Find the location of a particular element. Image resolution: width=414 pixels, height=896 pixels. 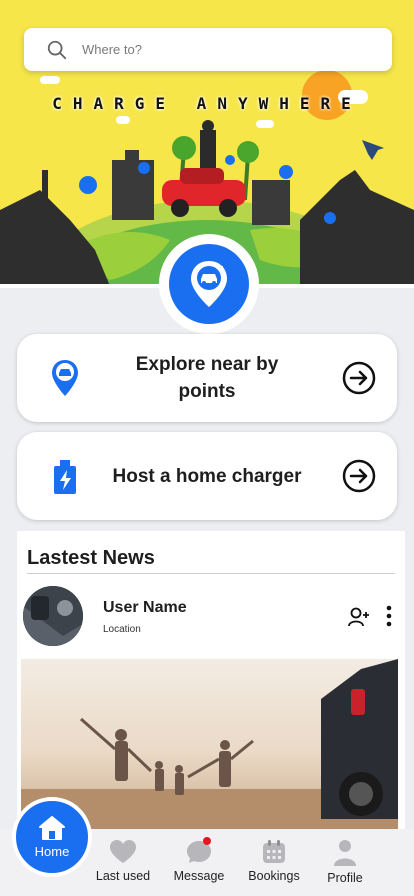

avatar is located at coordinates (53, 616).